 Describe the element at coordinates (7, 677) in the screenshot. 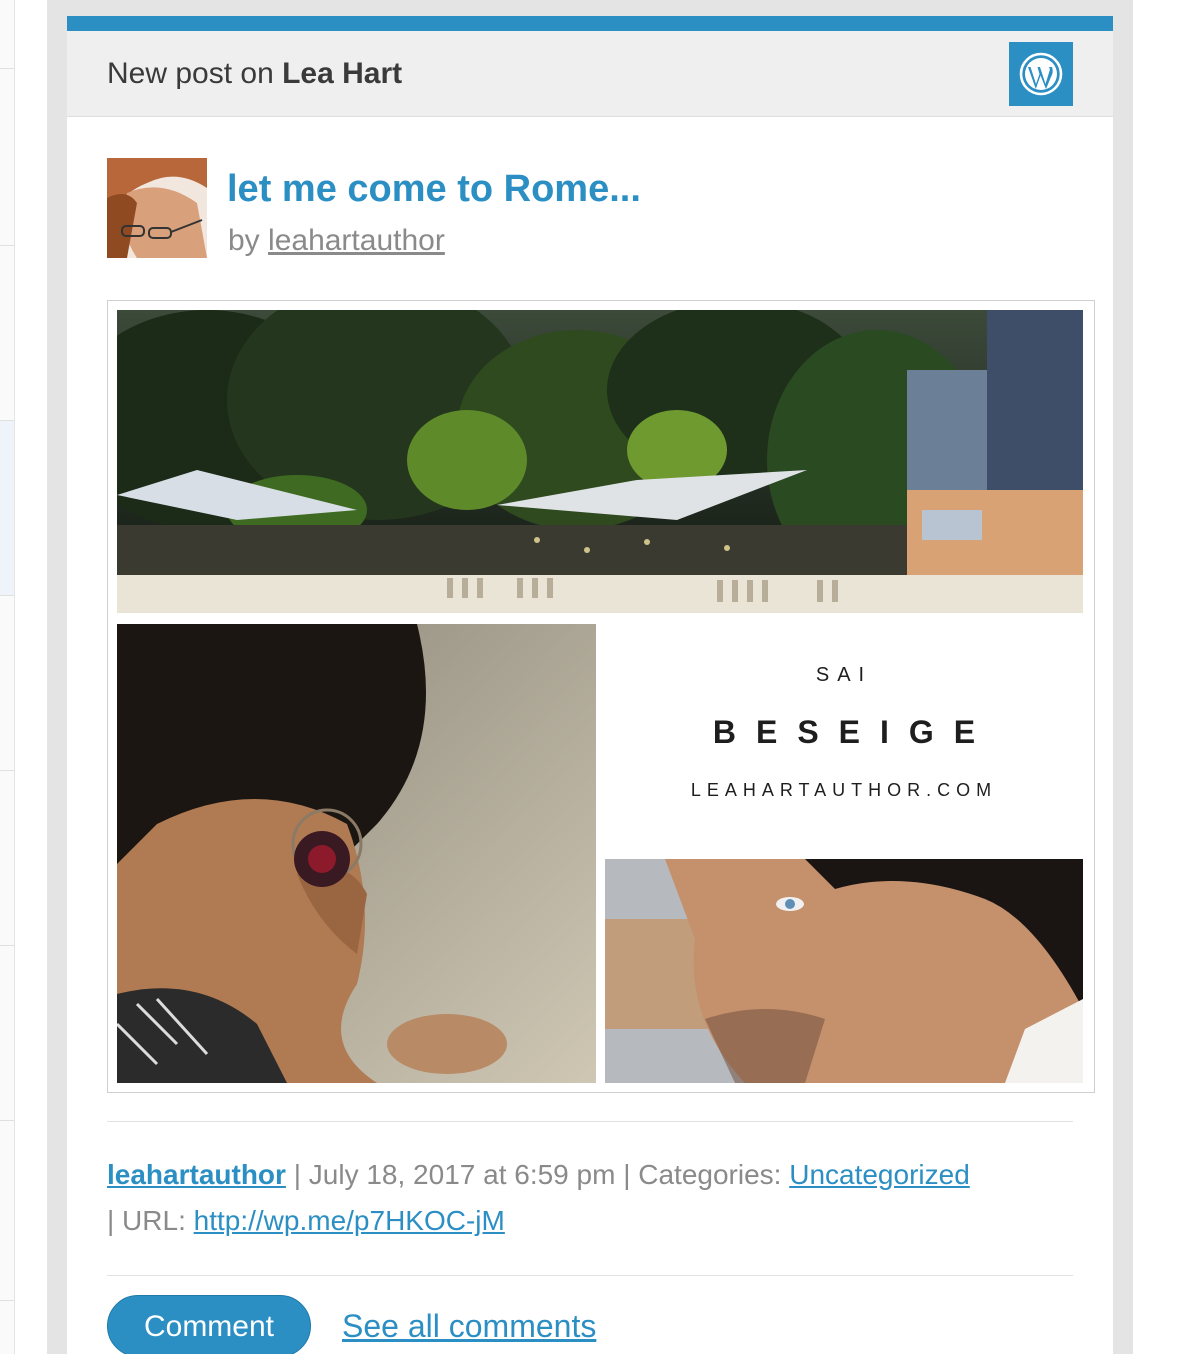

I see `left-sidebar-edge` at that location.